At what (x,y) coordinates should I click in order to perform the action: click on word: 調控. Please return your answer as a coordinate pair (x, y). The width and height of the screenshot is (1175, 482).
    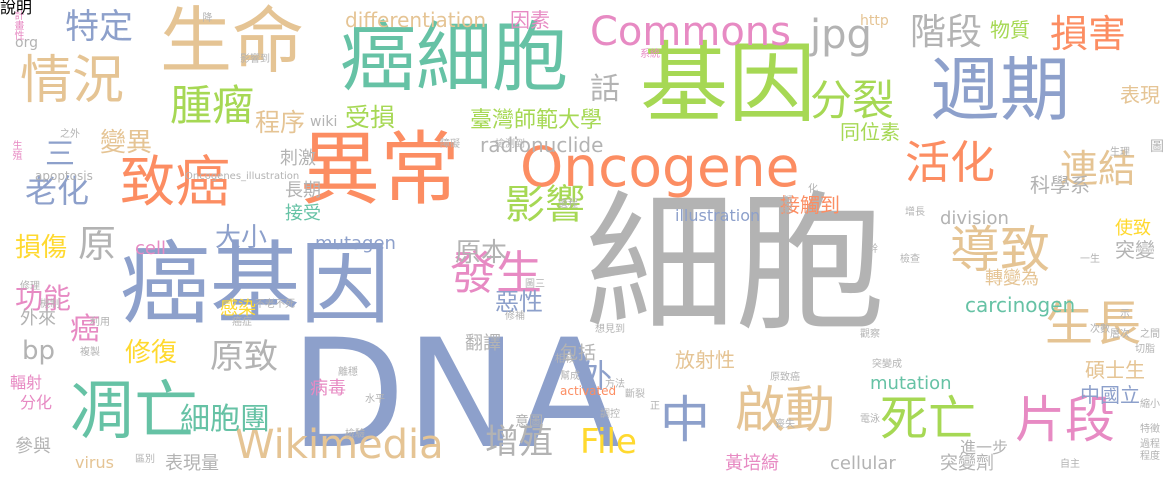
    Looking at the image, I should click on (610, 414).